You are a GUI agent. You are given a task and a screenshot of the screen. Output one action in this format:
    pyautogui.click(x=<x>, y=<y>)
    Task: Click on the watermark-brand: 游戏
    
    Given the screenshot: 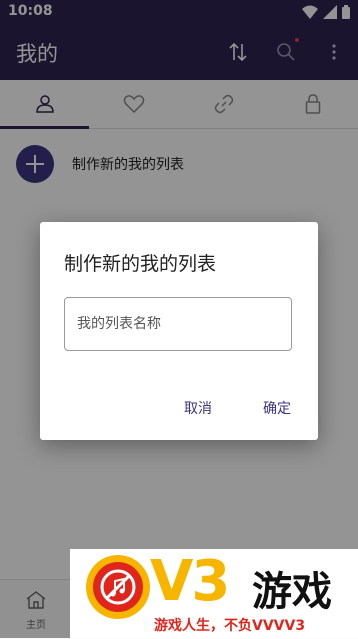 What is the action you would take?
    pyautogui.click(x=292, y=588)
    